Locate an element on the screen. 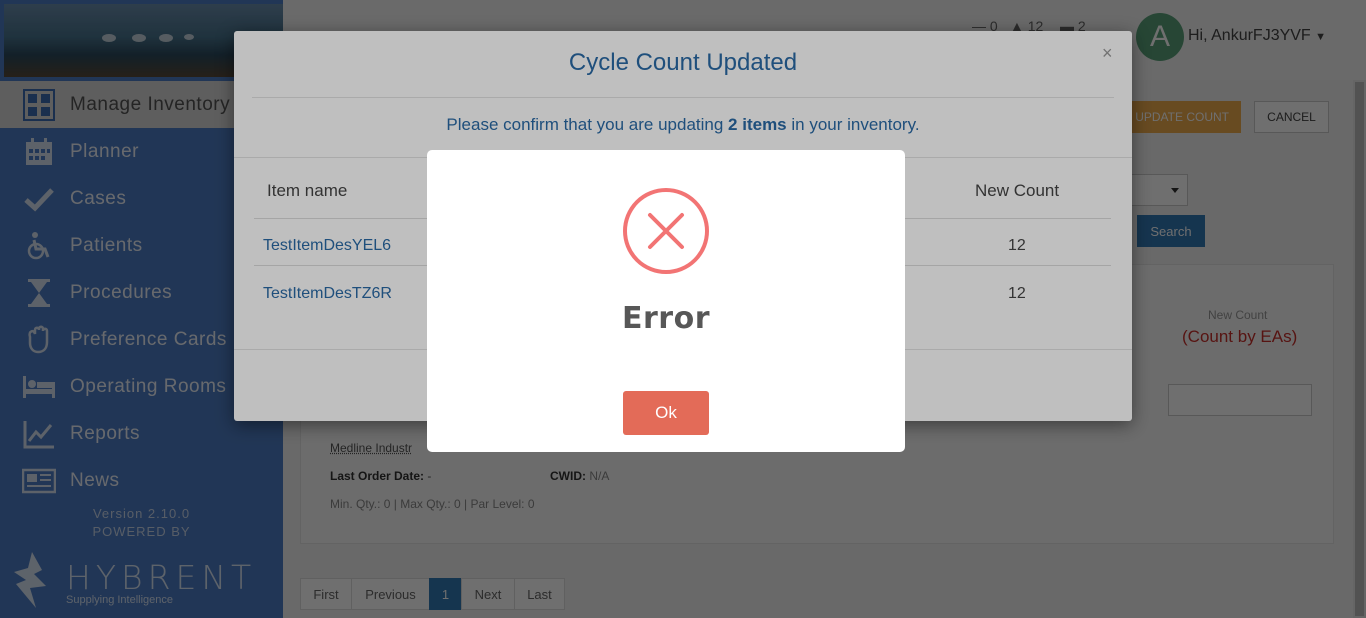 Image resolution: width=1366 pixels, height=618 pixels. ok-button: Ok is located at coordinates (666, 413).